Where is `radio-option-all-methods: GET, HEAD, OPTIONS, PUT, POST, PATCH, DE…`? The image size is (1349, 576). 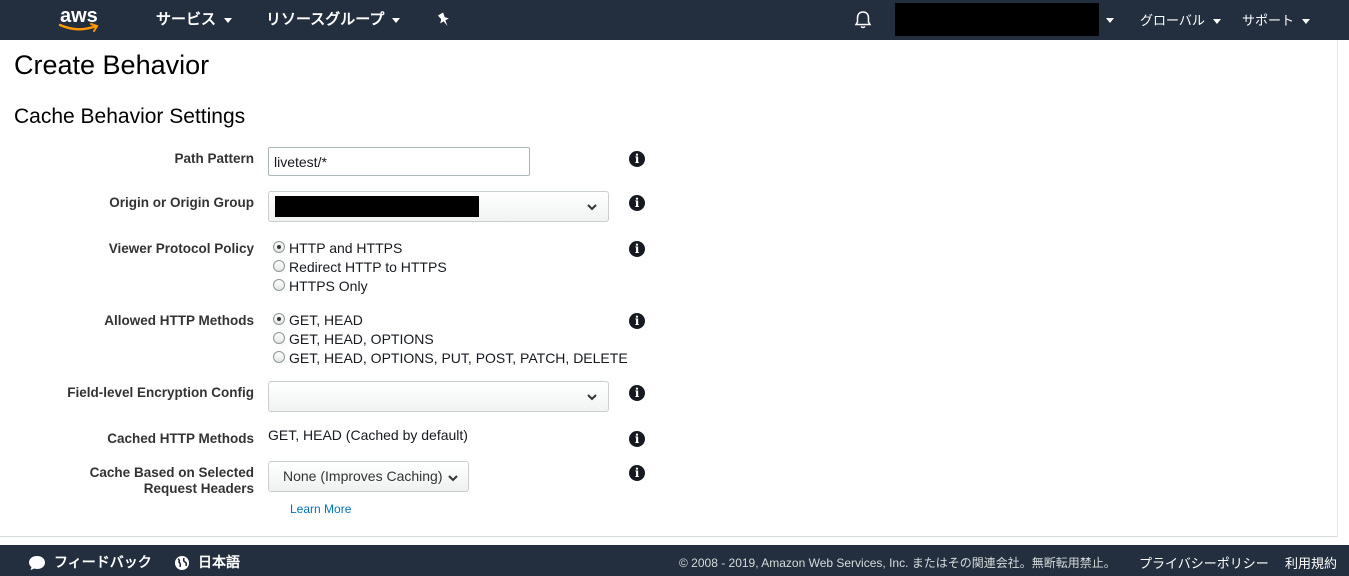
radio-option-all-methods: GET, HEAD, OPTIONS, PUT, POST, PATCH, DE… is located at coordinates (450, 358).